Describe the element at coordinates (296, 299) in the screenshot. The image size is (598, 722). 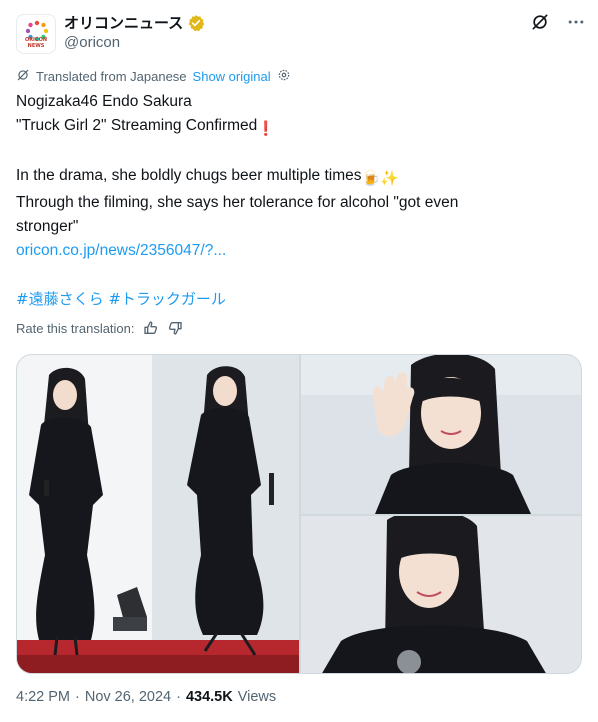
I see `hashtags: #遠藤さくら #トラックガール` at that location.